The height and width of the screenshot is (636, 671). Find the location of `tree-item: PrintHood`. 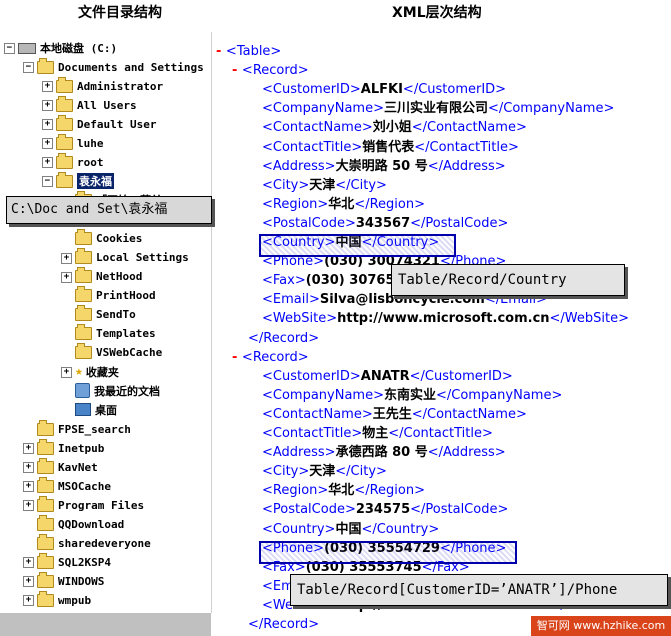

tree-item: PrintHood is located at coordinates (115, 295).